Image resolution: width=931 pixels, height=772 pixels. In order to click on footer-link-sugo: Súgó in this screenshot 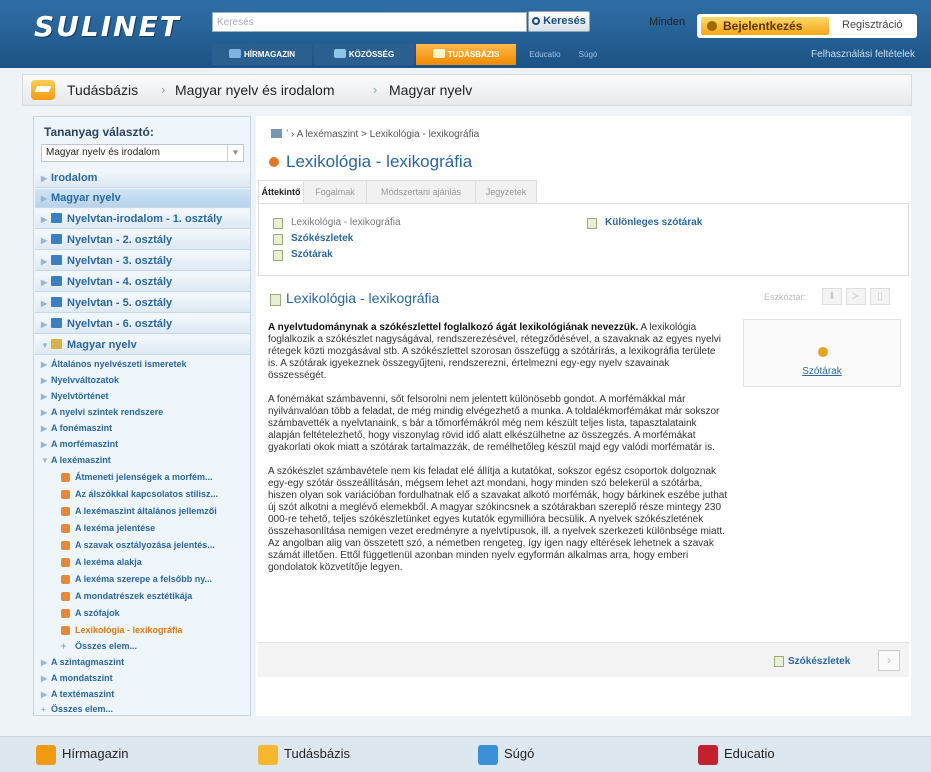, I will do `click(519, 753)`.